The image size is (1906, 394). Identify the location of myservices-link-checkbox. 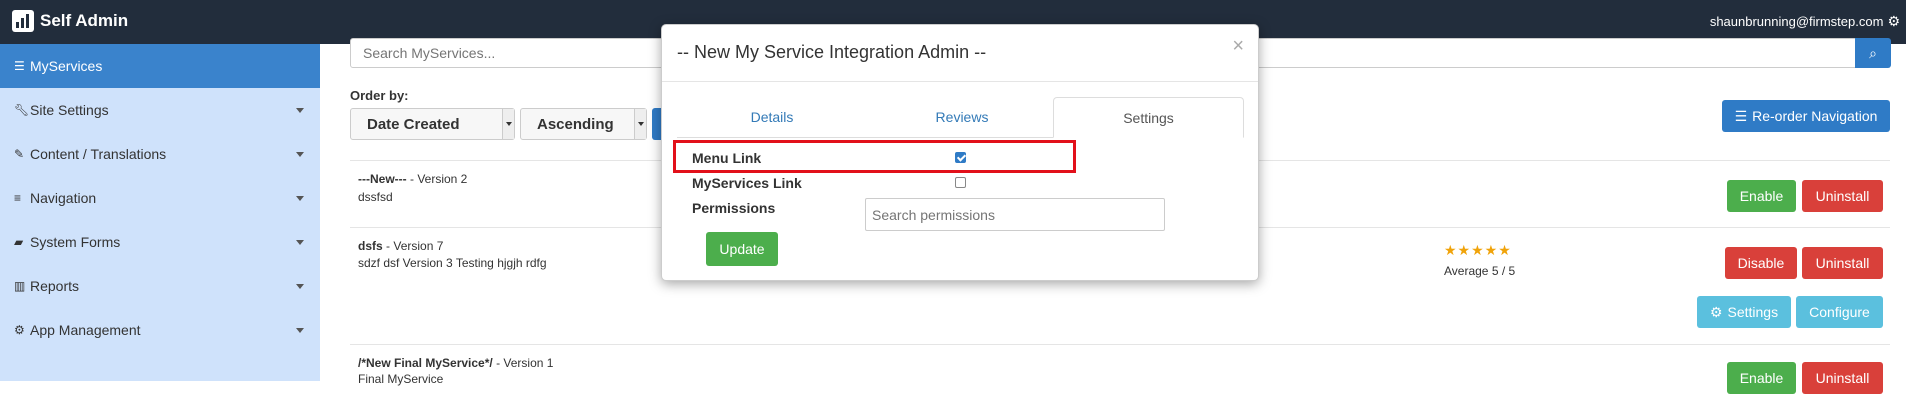
(960, 182).